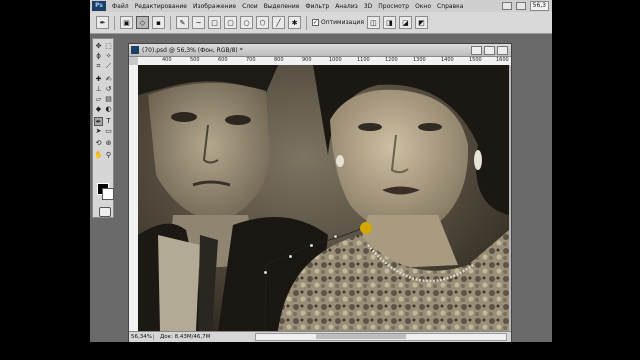 The image size is (640, 360). What do you see at coordinates (141, 337) in the screenshot?
I see `zoom-readout: 56,34%` at bounding box center [141, 337].